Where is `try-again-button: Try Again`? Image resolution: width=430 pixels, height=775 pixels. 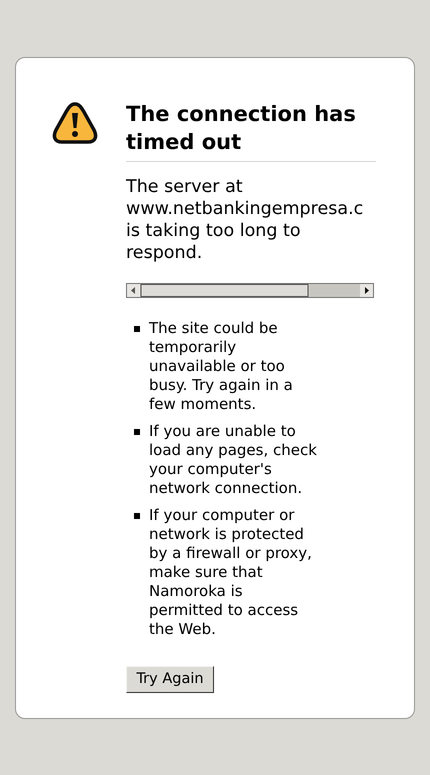
try-again-button: Try Again is located at coordinates (170, 679).